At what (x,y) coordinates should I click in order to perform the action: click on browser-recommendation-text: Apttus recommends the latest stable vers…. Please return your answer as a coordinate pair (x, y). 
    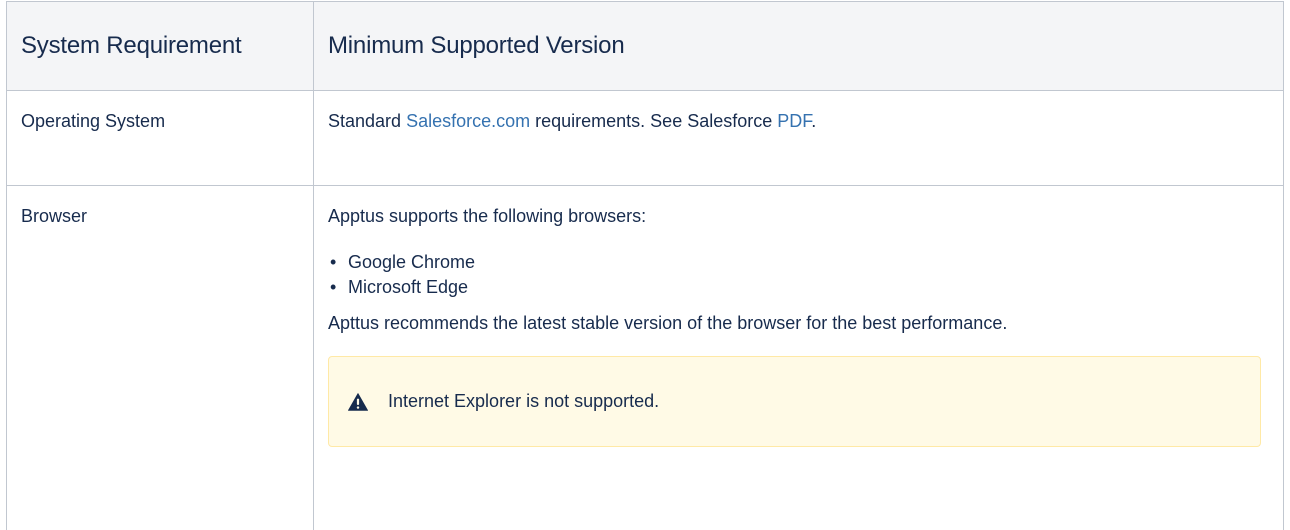
    Looking at the image, I should click on (668, 323).